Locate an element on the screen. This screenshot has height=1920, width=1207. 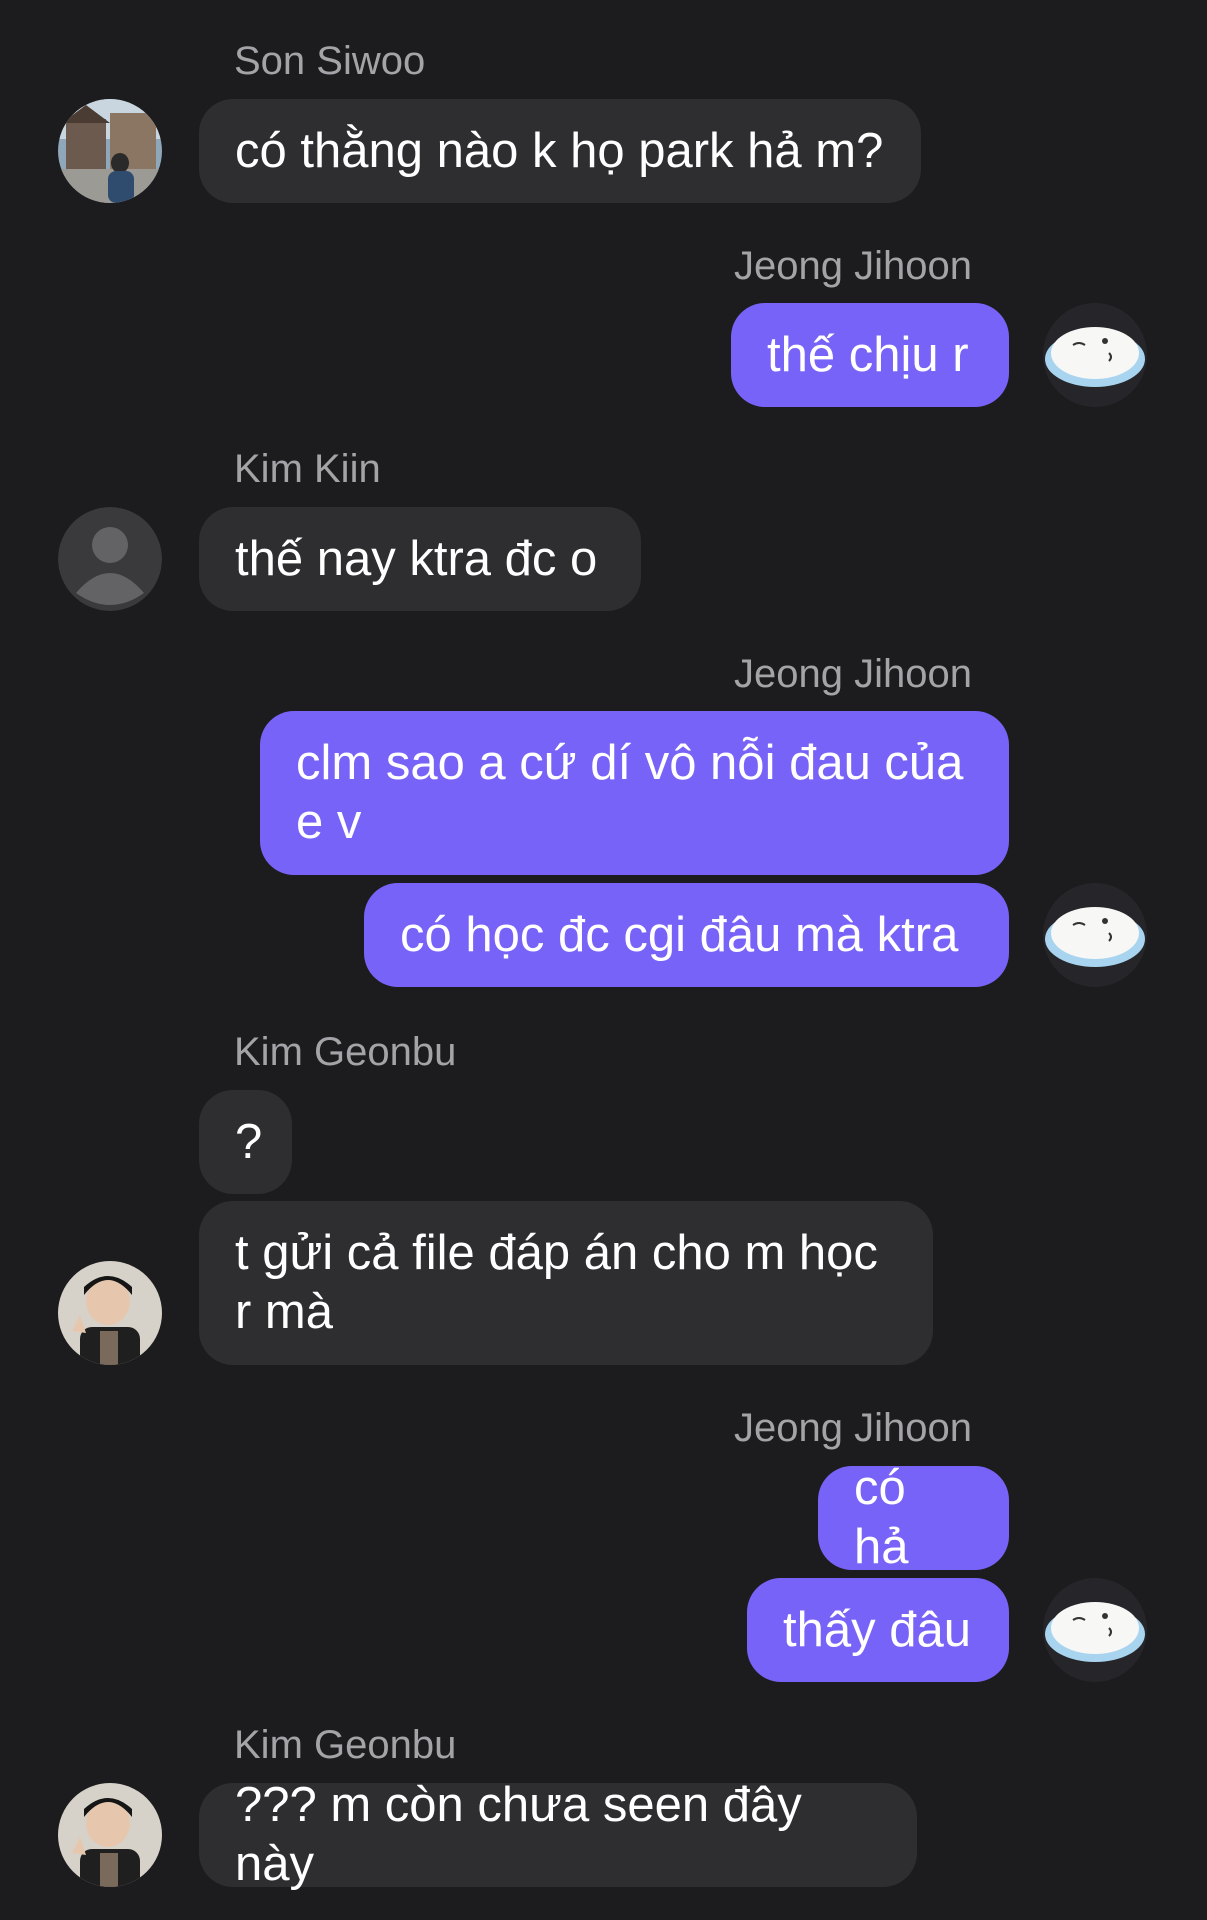
message-text: thế nay ktra đc o is located at coordinates (416, 558).